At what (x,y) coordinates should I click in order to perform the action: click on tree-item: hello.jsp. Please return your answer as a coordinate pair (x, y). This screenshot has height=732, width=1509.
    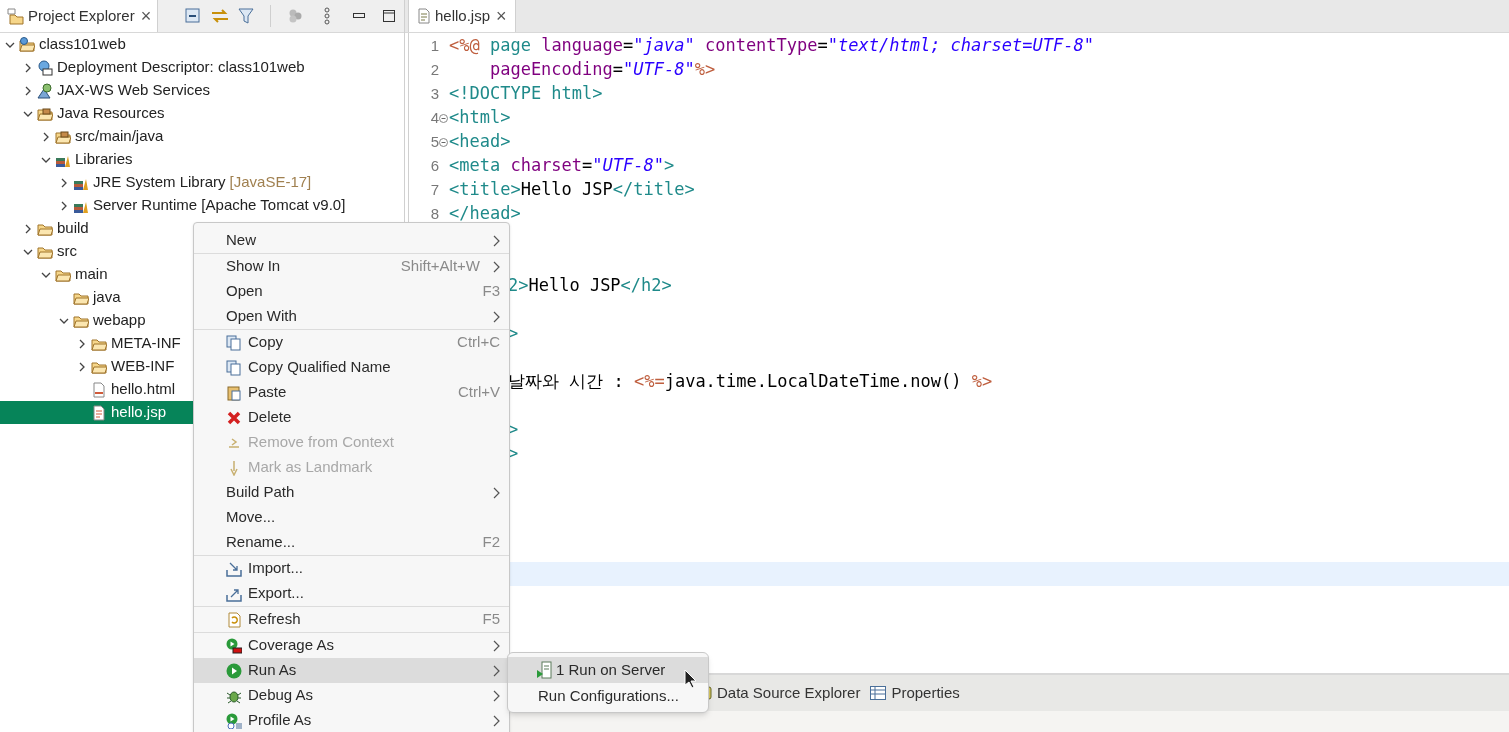
    Looking at the image, I should click on (139, 412).